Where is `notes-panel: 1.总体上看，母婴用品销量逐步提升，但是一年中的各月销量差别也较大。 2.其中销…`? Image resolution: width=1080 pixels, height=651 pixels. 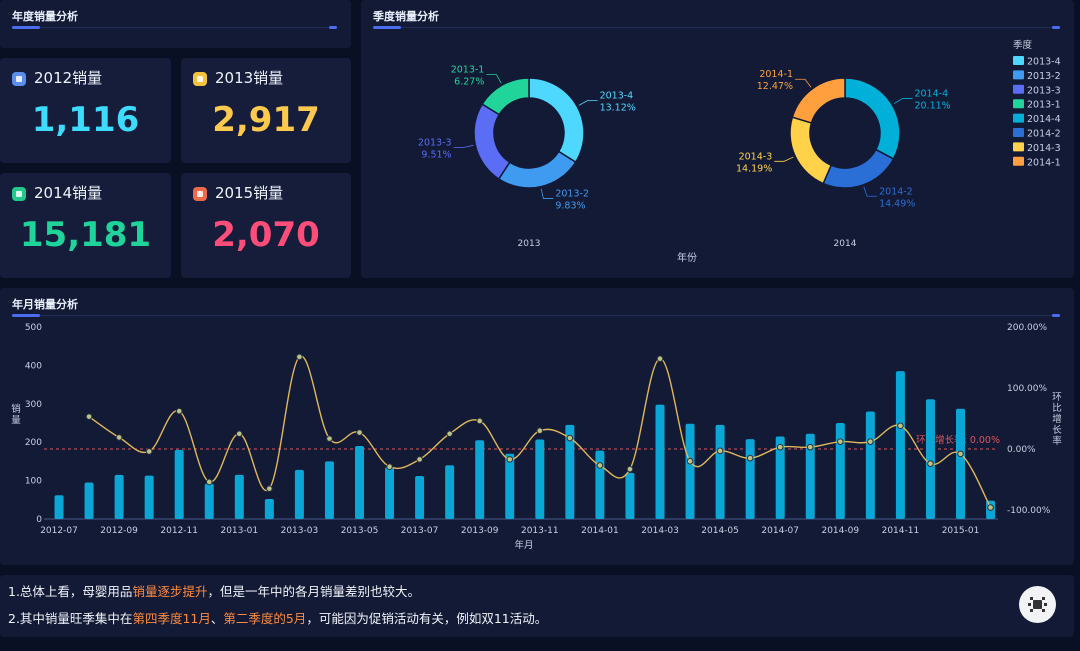 notes-panel: 1.总体上看，母婴用品销量逐步提升，但是一年中的各月销量差别也较大。 2.其中销… is located at coordinates (537, 606).